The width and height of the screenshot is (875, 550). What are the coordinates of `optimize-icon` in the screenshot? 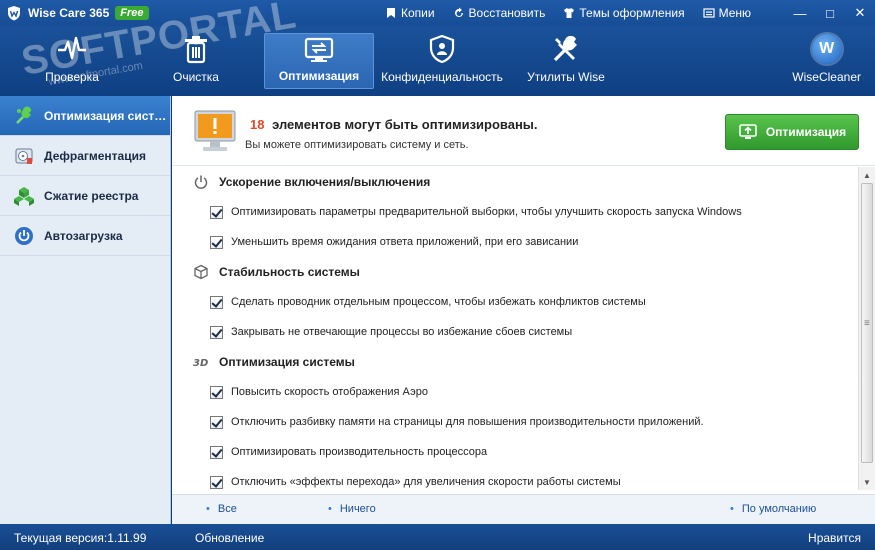 It's located at (319, 49).